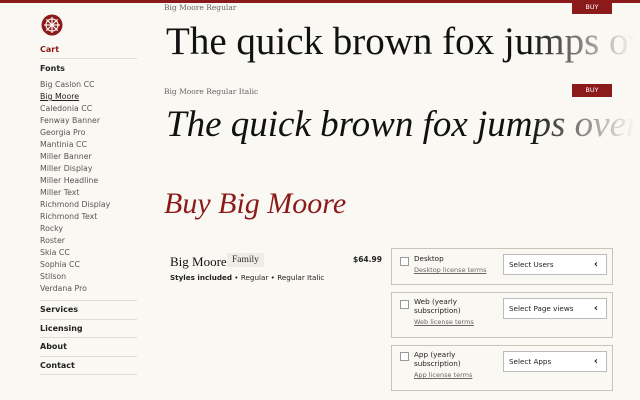  Describe the element at coordinates (404, 304) in the screenshot. I see `web-checkbox` at that location.